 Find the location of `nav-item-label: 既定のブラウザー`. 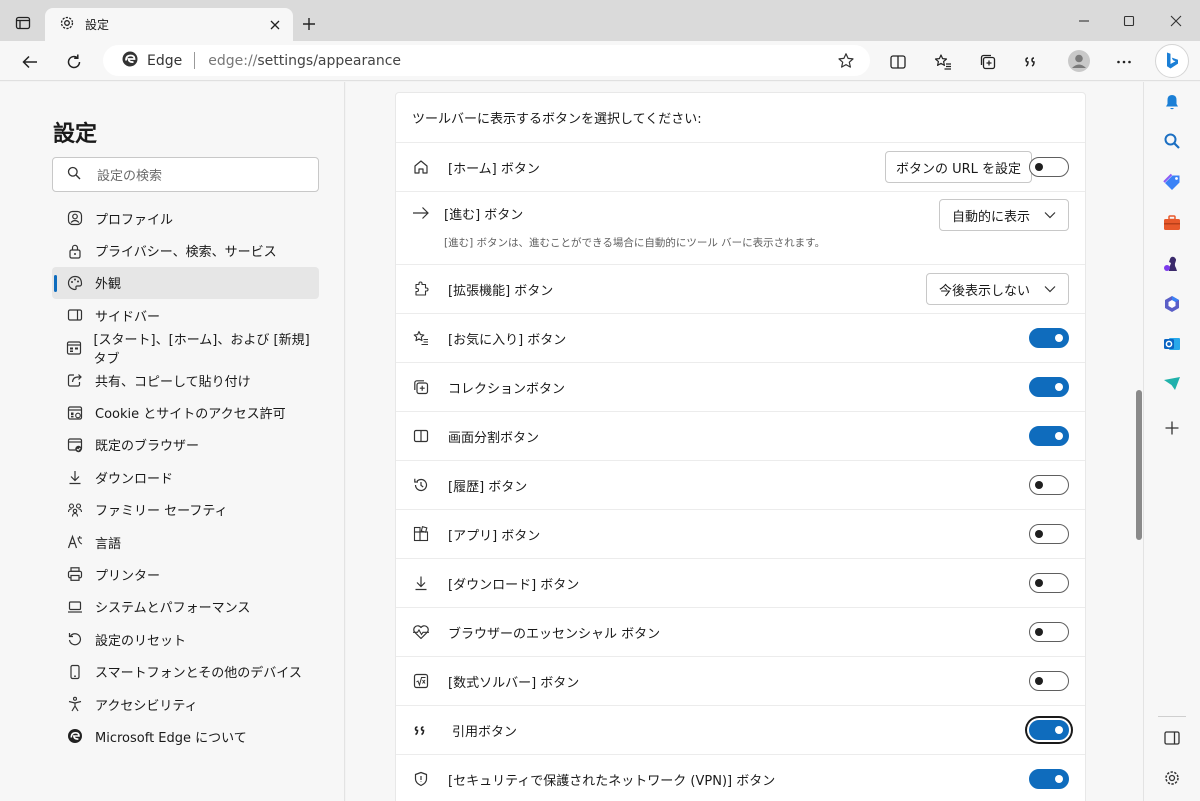

nav-item-label: 既定のブラウザー is located at coordinates (147, 447).